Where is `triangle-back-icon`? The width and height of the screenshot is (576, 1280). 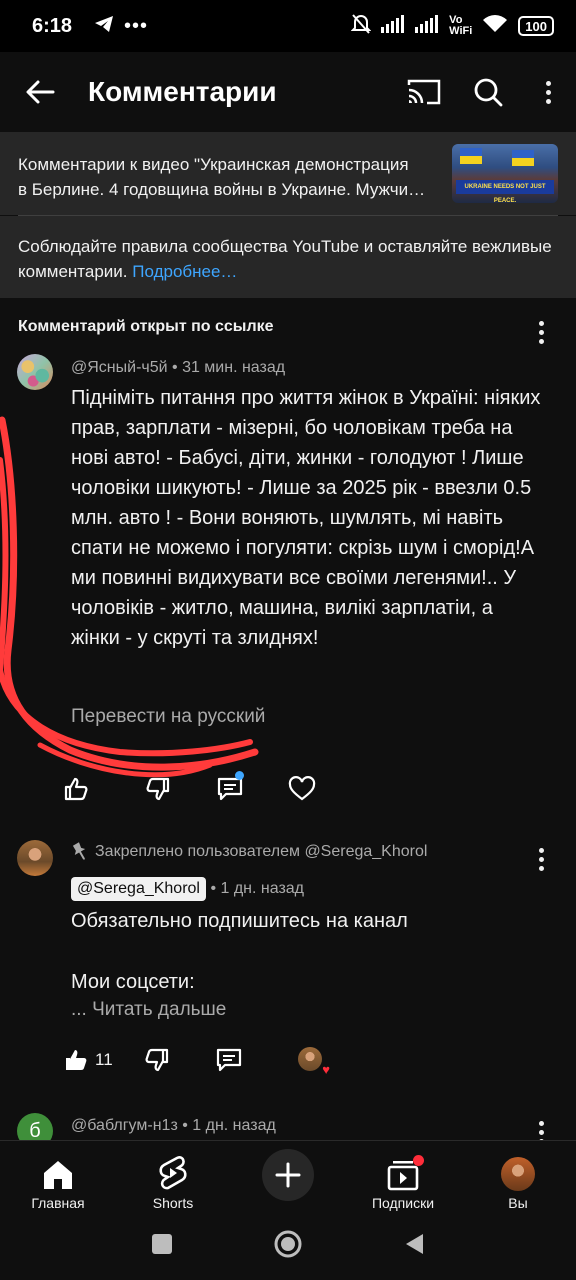
triangle-back-icon is located at coordinates (414, 1244).